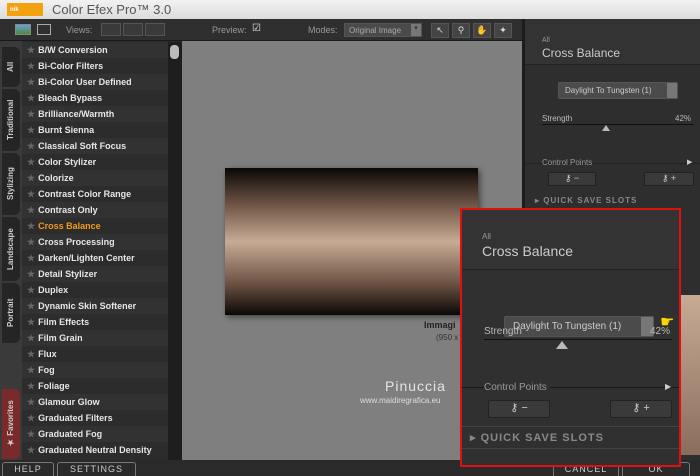 This screenshot has width=700, height=476. Describe the element at coordinates (542, 438) in the screenshot. I see `zoom-quick-save-label: QUICK SAVE SLOTS` at that location.